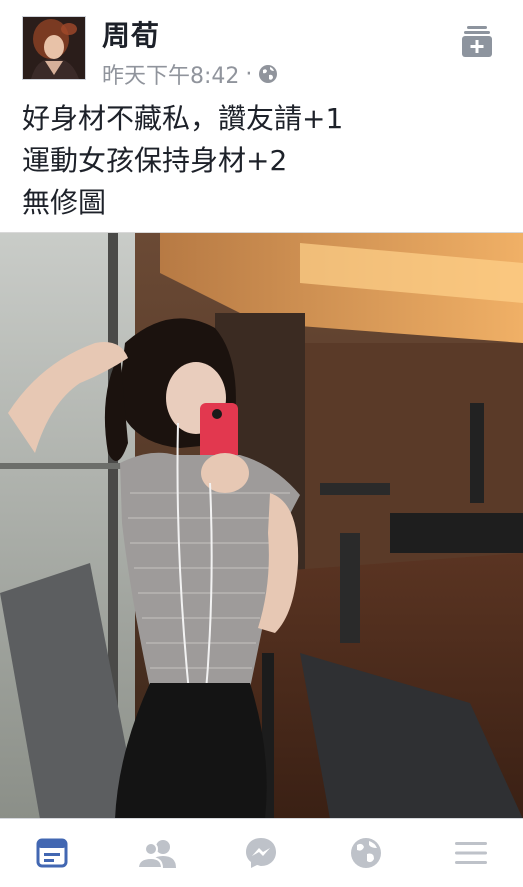 Image resolution: width=523 pixels, height=887 pixels. I want to click on bottom-tab-bar, so click(261, 852).